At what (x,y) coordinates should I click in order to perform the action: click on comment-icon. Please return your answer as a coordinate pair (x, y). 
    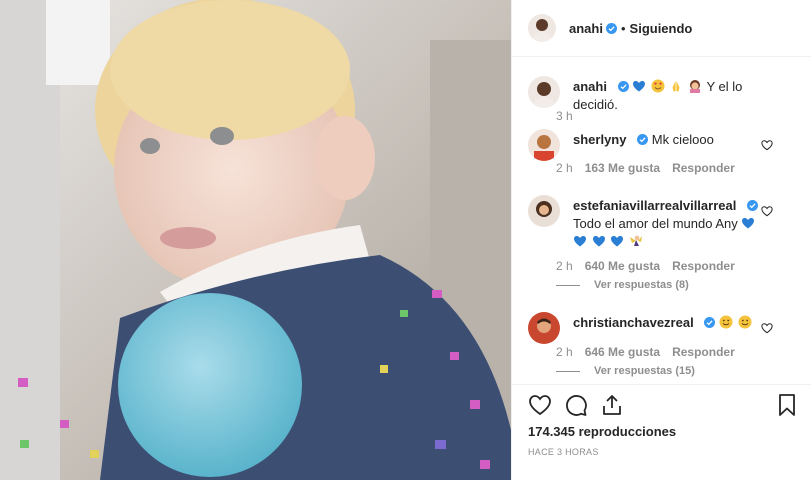
    Looking at the image, I should click on (576, 405).